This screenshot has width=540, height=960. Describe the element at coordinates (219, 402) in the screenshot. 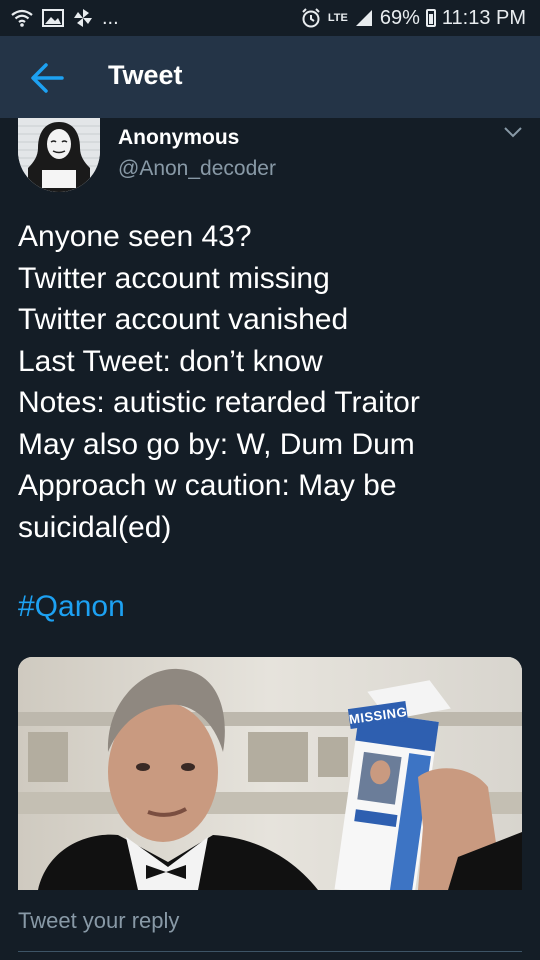

I see `tweet-line: Notes: autistic retarded Traitor` at that location.